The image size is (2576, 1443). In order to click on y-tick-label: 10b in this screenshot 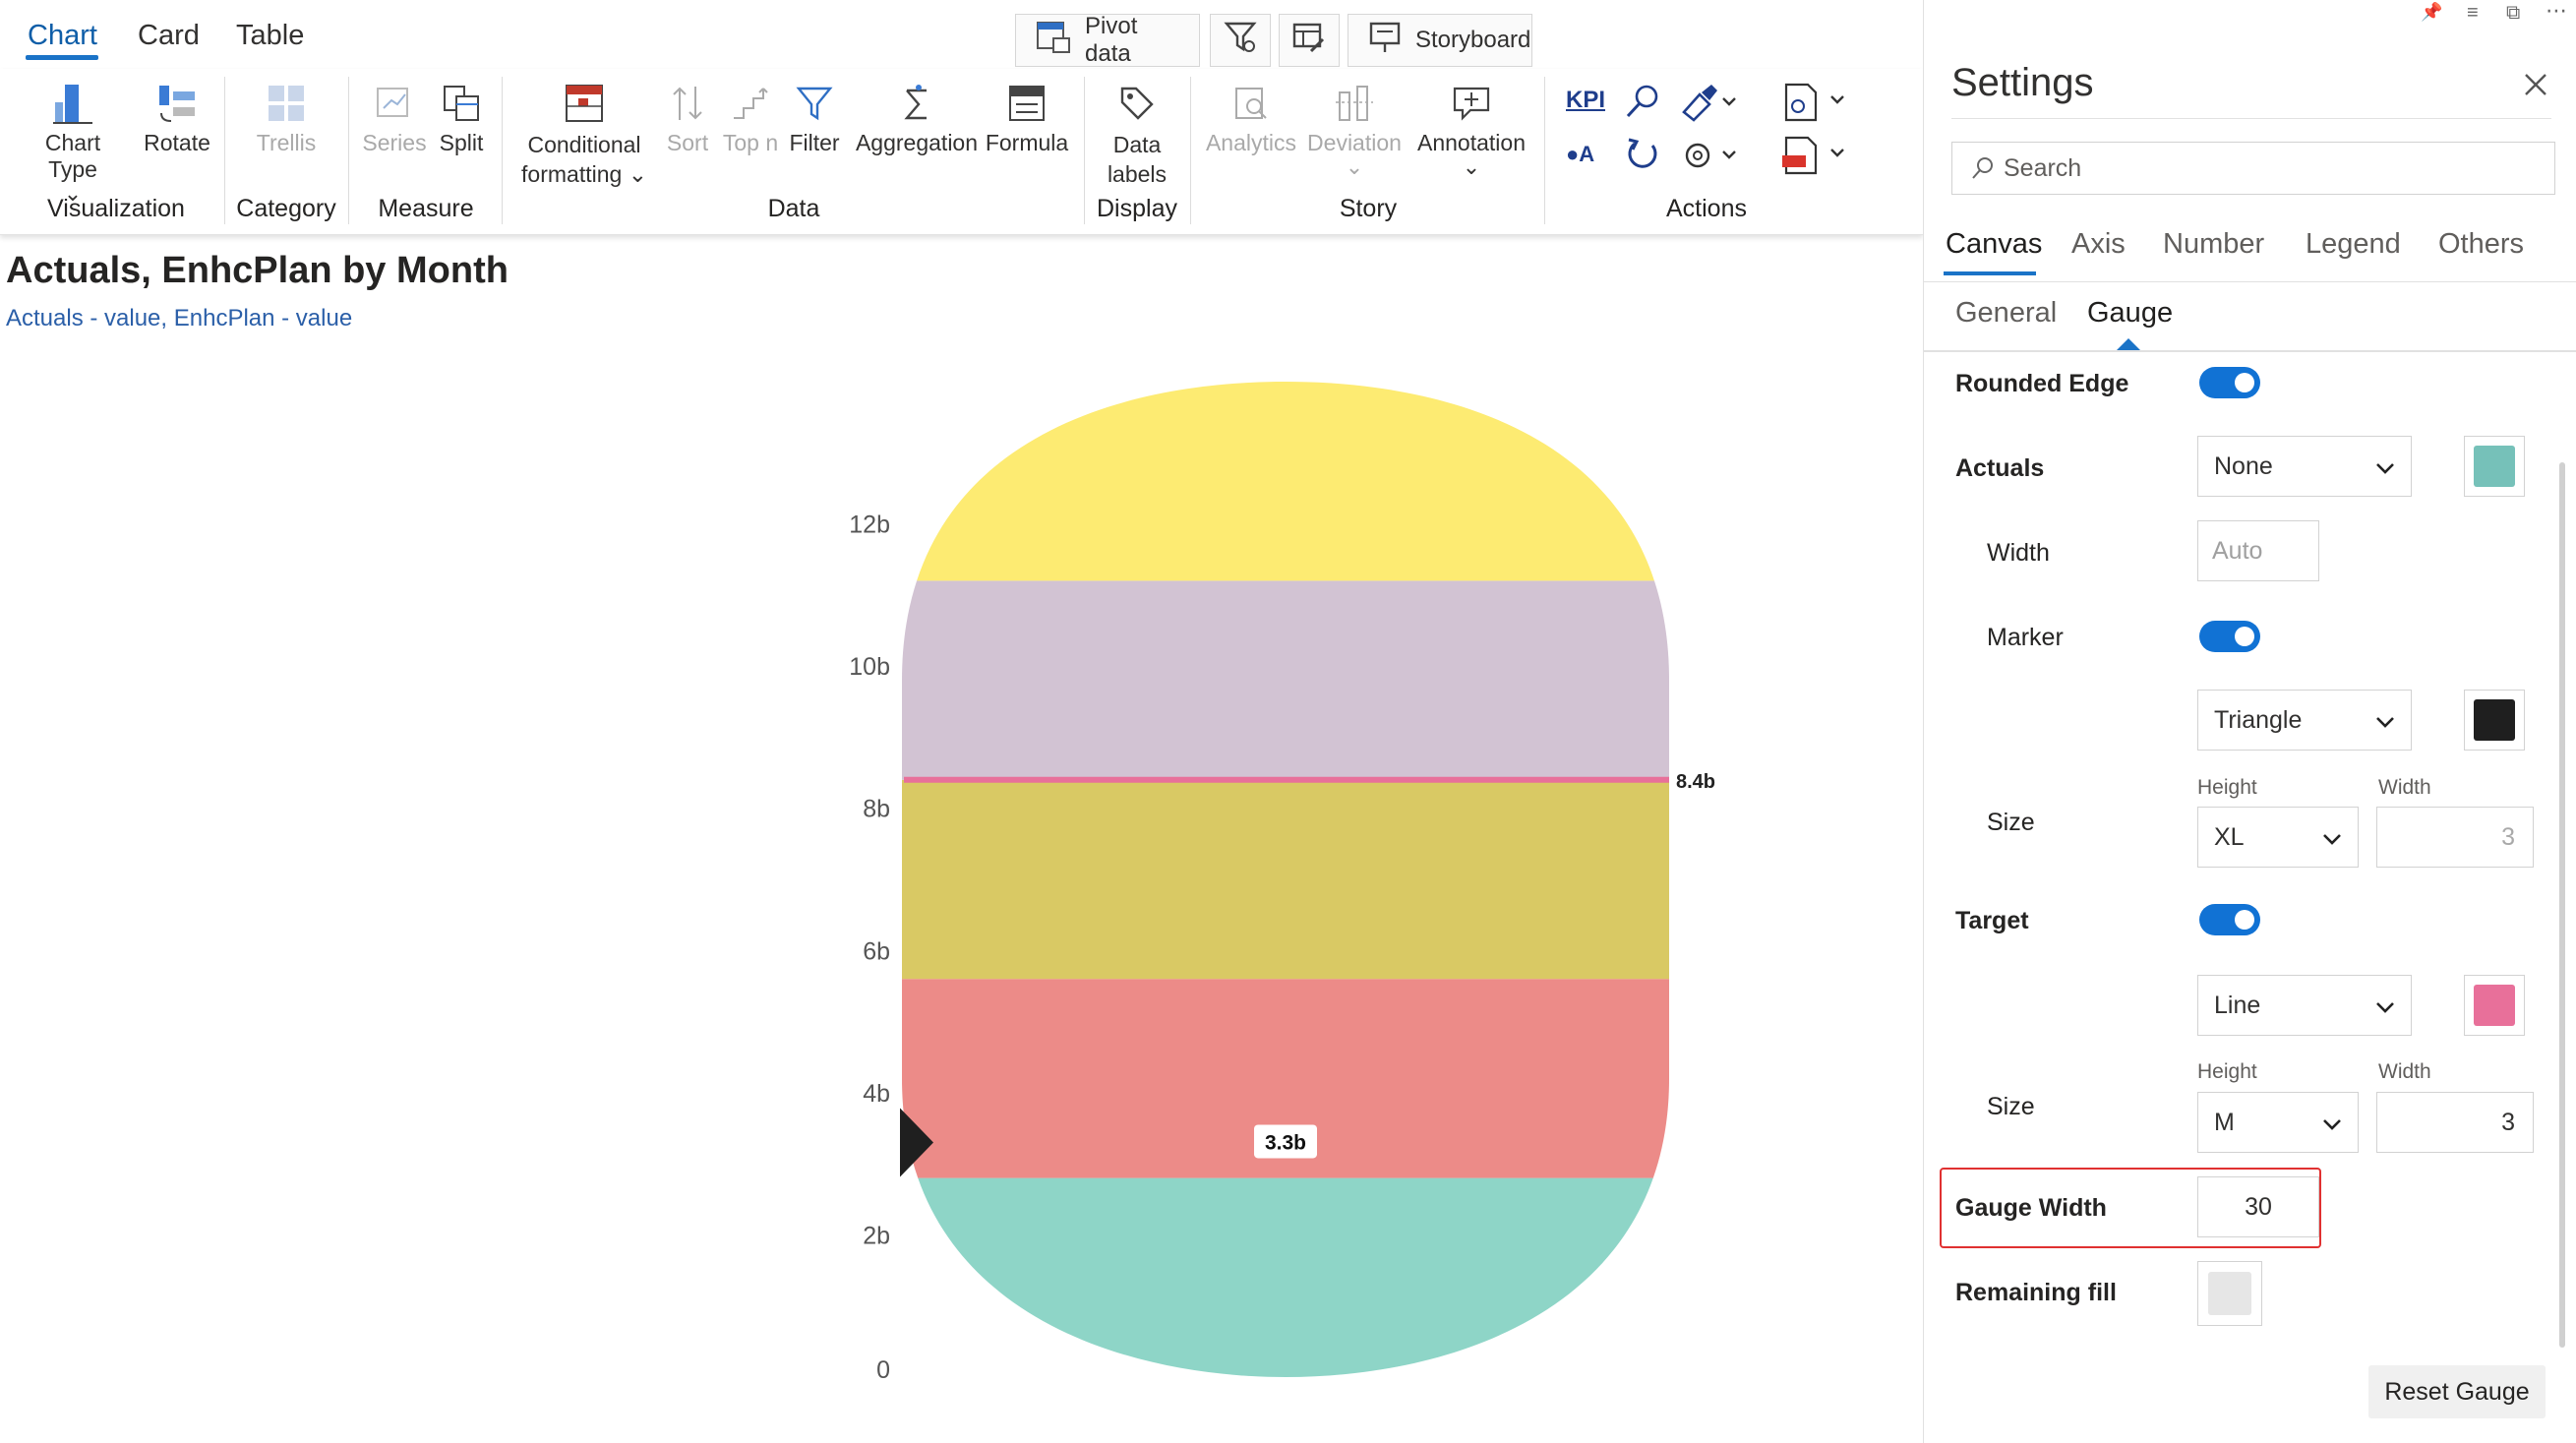, I will do `click(869, 667)`.